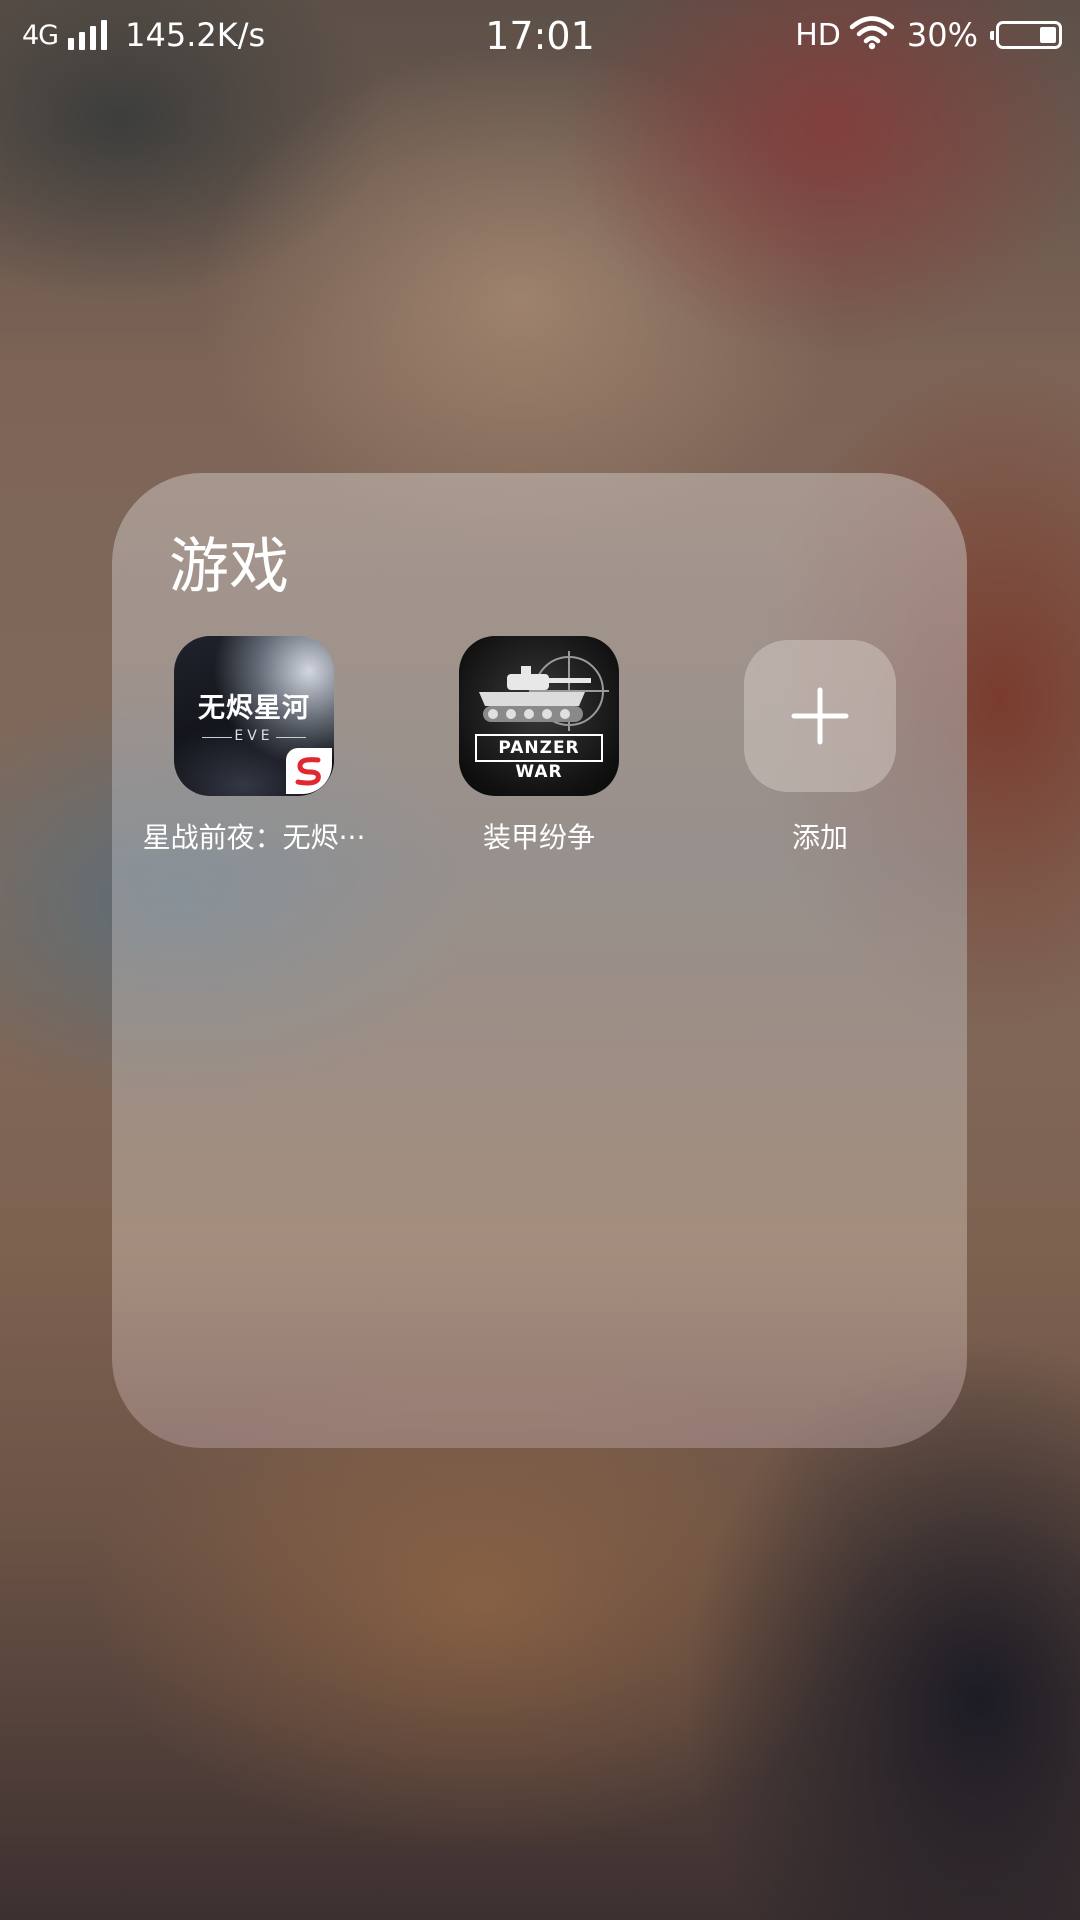 The width and height of the screenshot is (1080, 1920). I want to click on app-panzer-war: PANZER WAR 装甲纷争, so click(539, 746).